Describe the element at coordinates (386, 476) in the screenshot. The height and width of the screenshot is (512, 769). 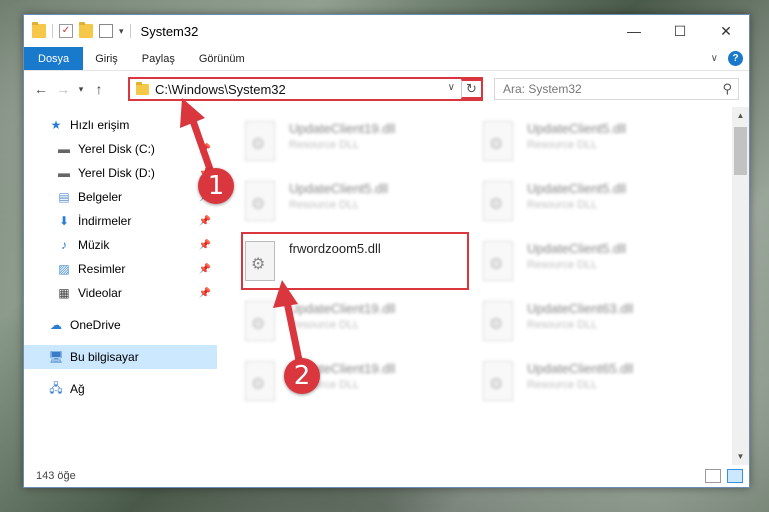
I see `status-bar: 143 öğe` at that location.